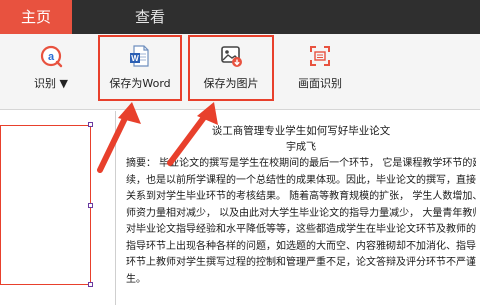 This screenshot has width=480, height=305. What do you see at coordinates (320, 72) in the screenshot?
I see `screen-ocr-button: 画面识别` at bounding box center [320, 72].